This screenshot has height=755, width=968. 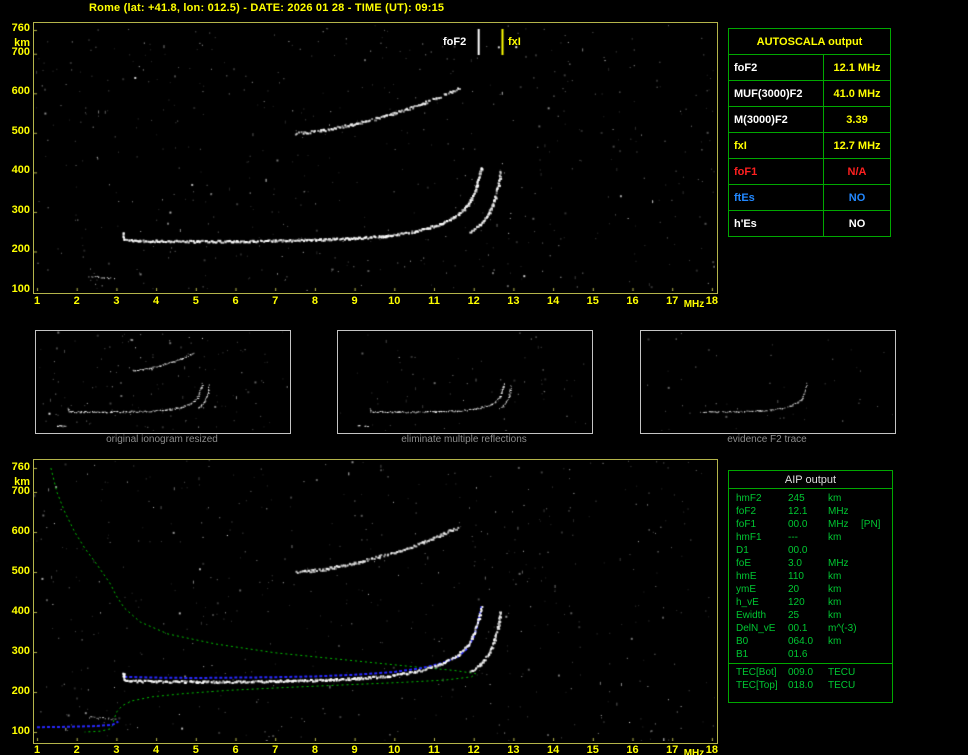 What do you see at coordinates (235, 301) in the screenshot?
I see `x-tick-label-top: 6` at bounding box center [235, 301].